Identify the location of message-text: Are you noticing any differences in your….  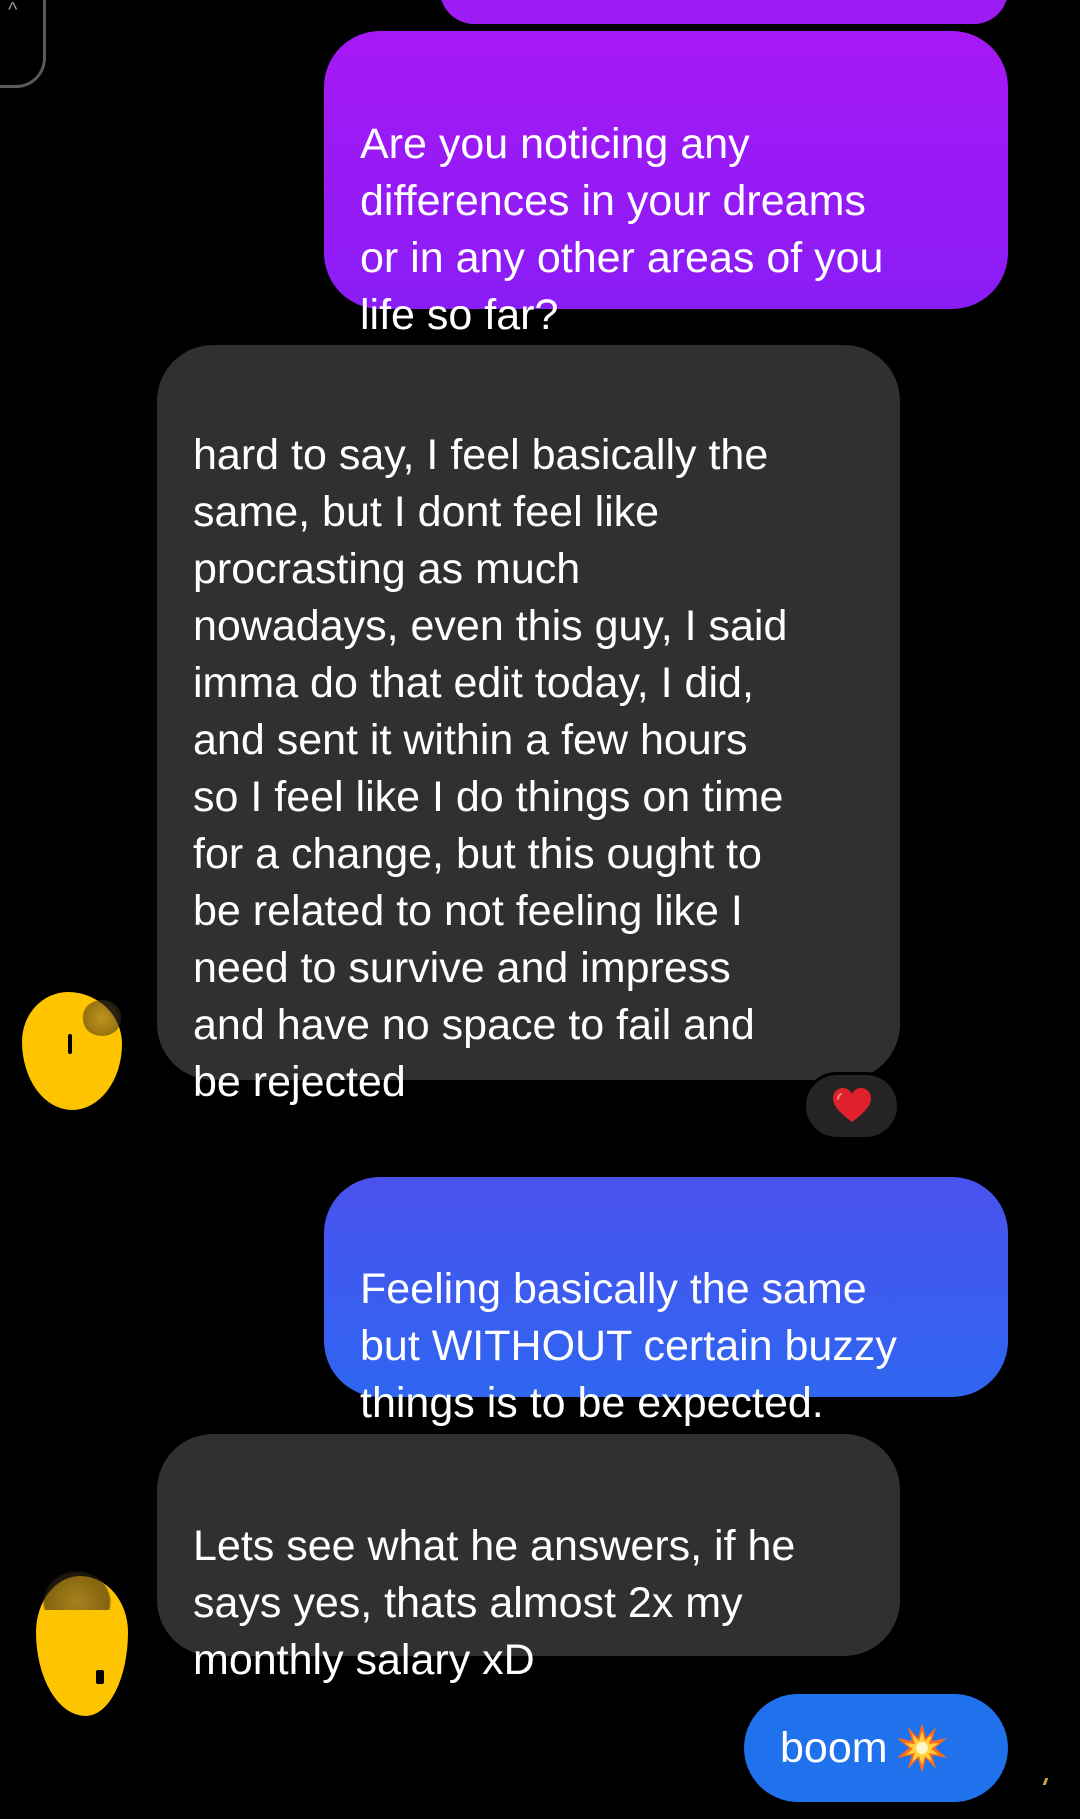
(622, 229).